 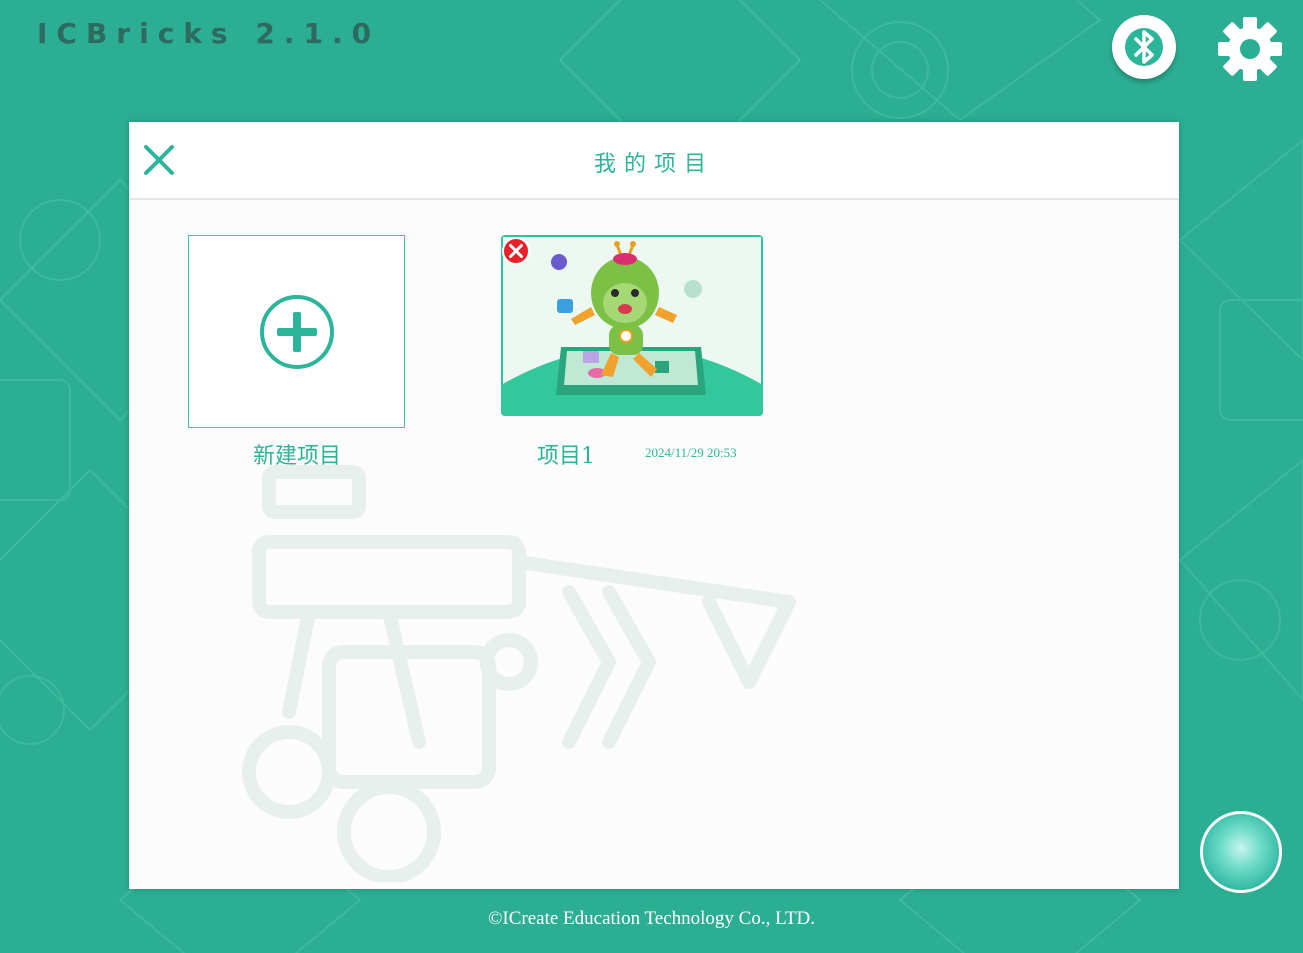 I want to click on delete-project-button, so click(x=516, y=251).